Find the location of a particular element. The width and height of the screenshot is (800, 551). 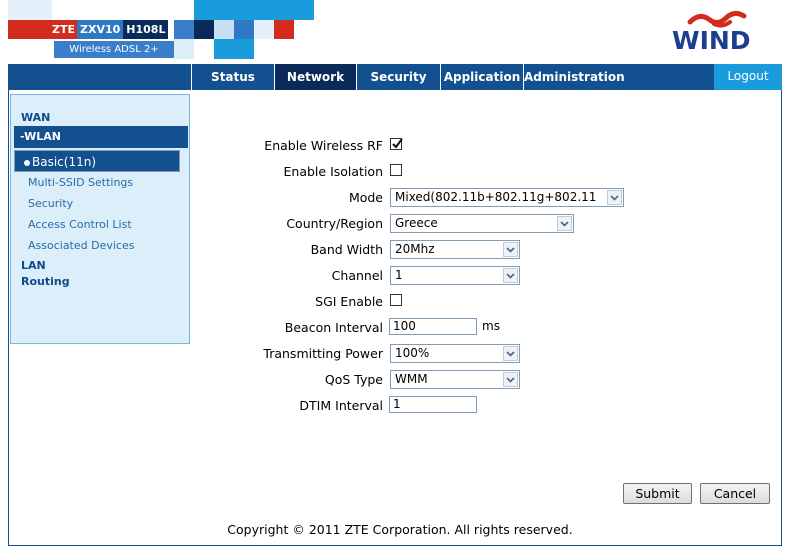

tx-power-select: 100% is located at coordinates (455, 353).